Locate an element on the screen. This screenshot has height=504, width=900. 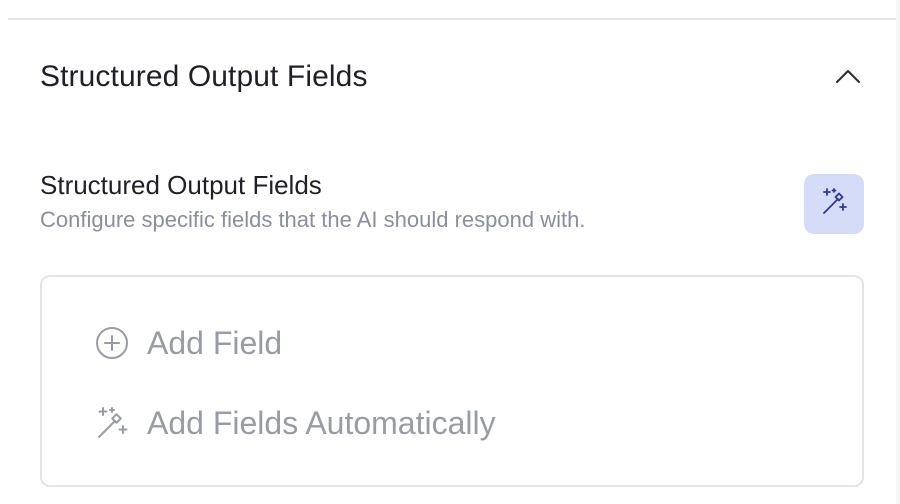
collapse-button is located at coordinates (848, 78).